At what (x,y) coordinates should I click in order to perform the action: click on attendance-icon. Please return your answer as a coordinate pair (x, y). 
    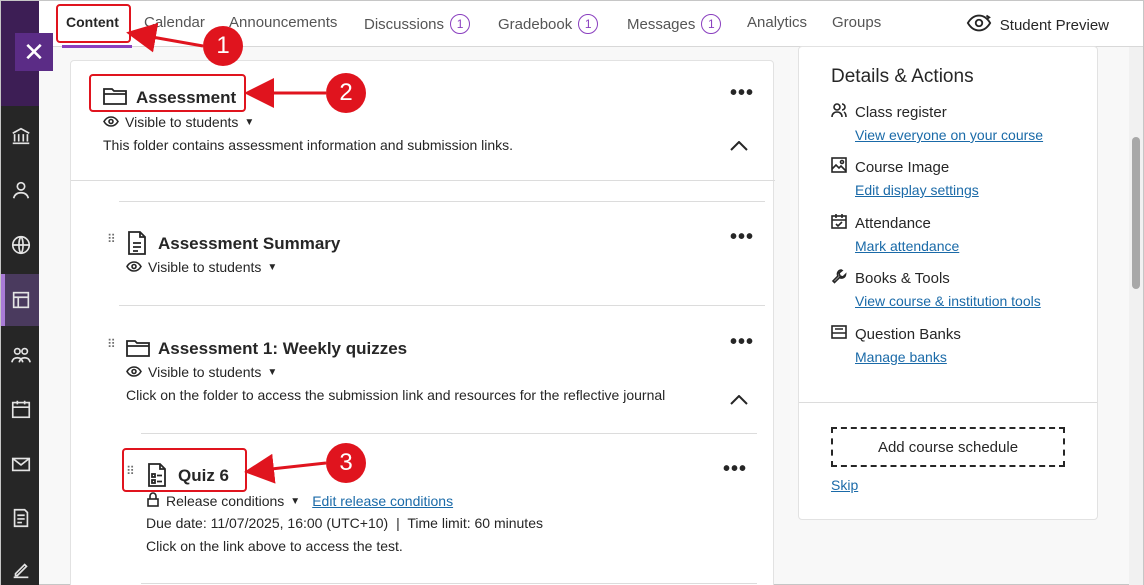
    Looking at the image, I should click on (839, 223).